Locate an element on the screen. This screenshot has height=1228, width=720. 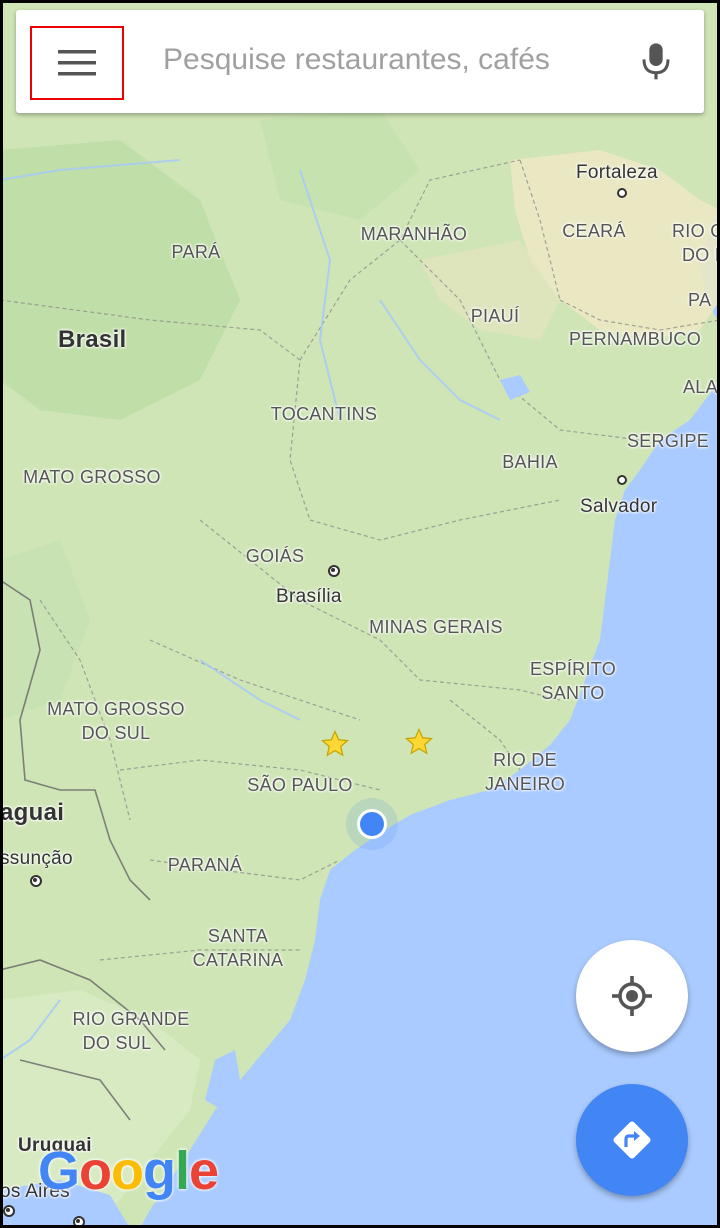
hamburger-menu-icon is located at coordinates (77, 63).